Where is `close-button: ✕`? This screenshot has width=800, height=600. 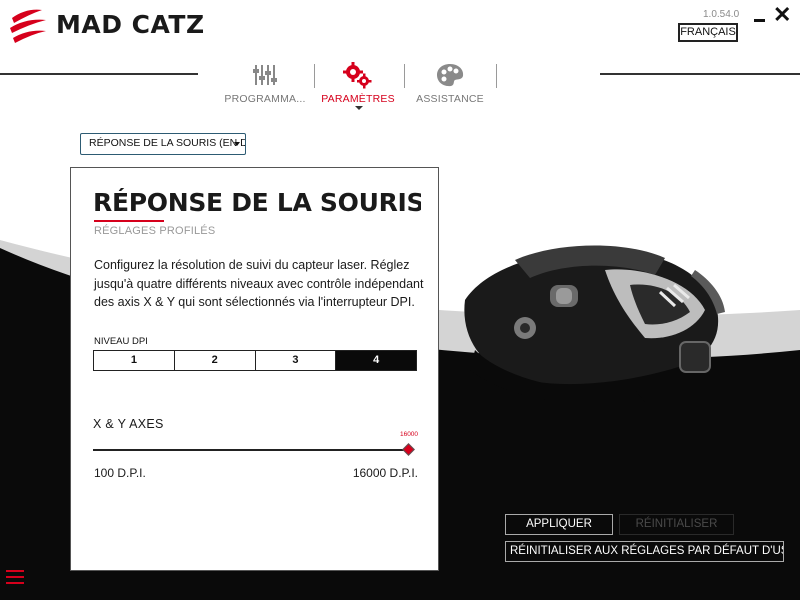
close-button: ✕ is located at coordinates (782, 15).